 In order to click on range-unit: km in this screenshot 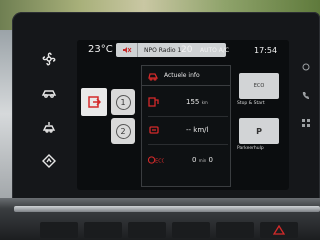, I will do `click(204, 102)`.